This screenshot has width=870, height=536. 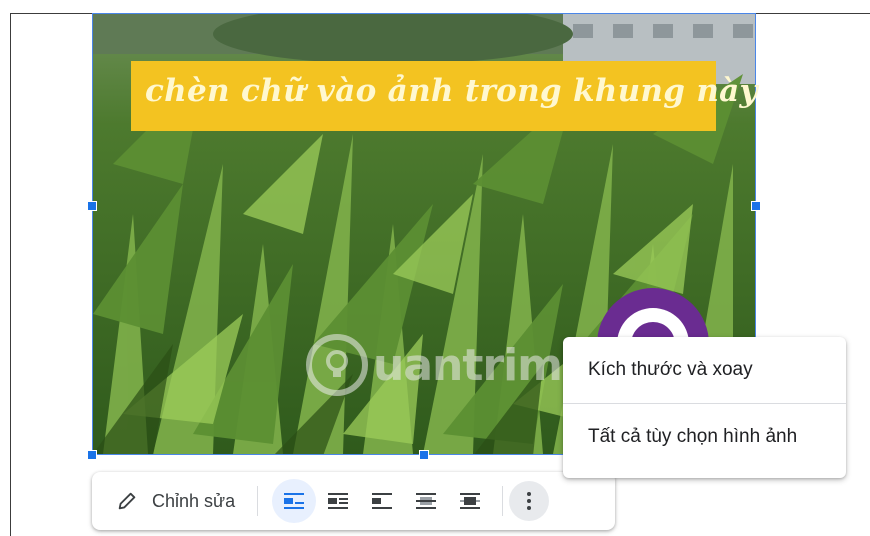 What do you see at coordinates (194, 500) in the screenshot?
I see `edit-image-label: Chỉnh sửa` at bounding box center [194, 500].